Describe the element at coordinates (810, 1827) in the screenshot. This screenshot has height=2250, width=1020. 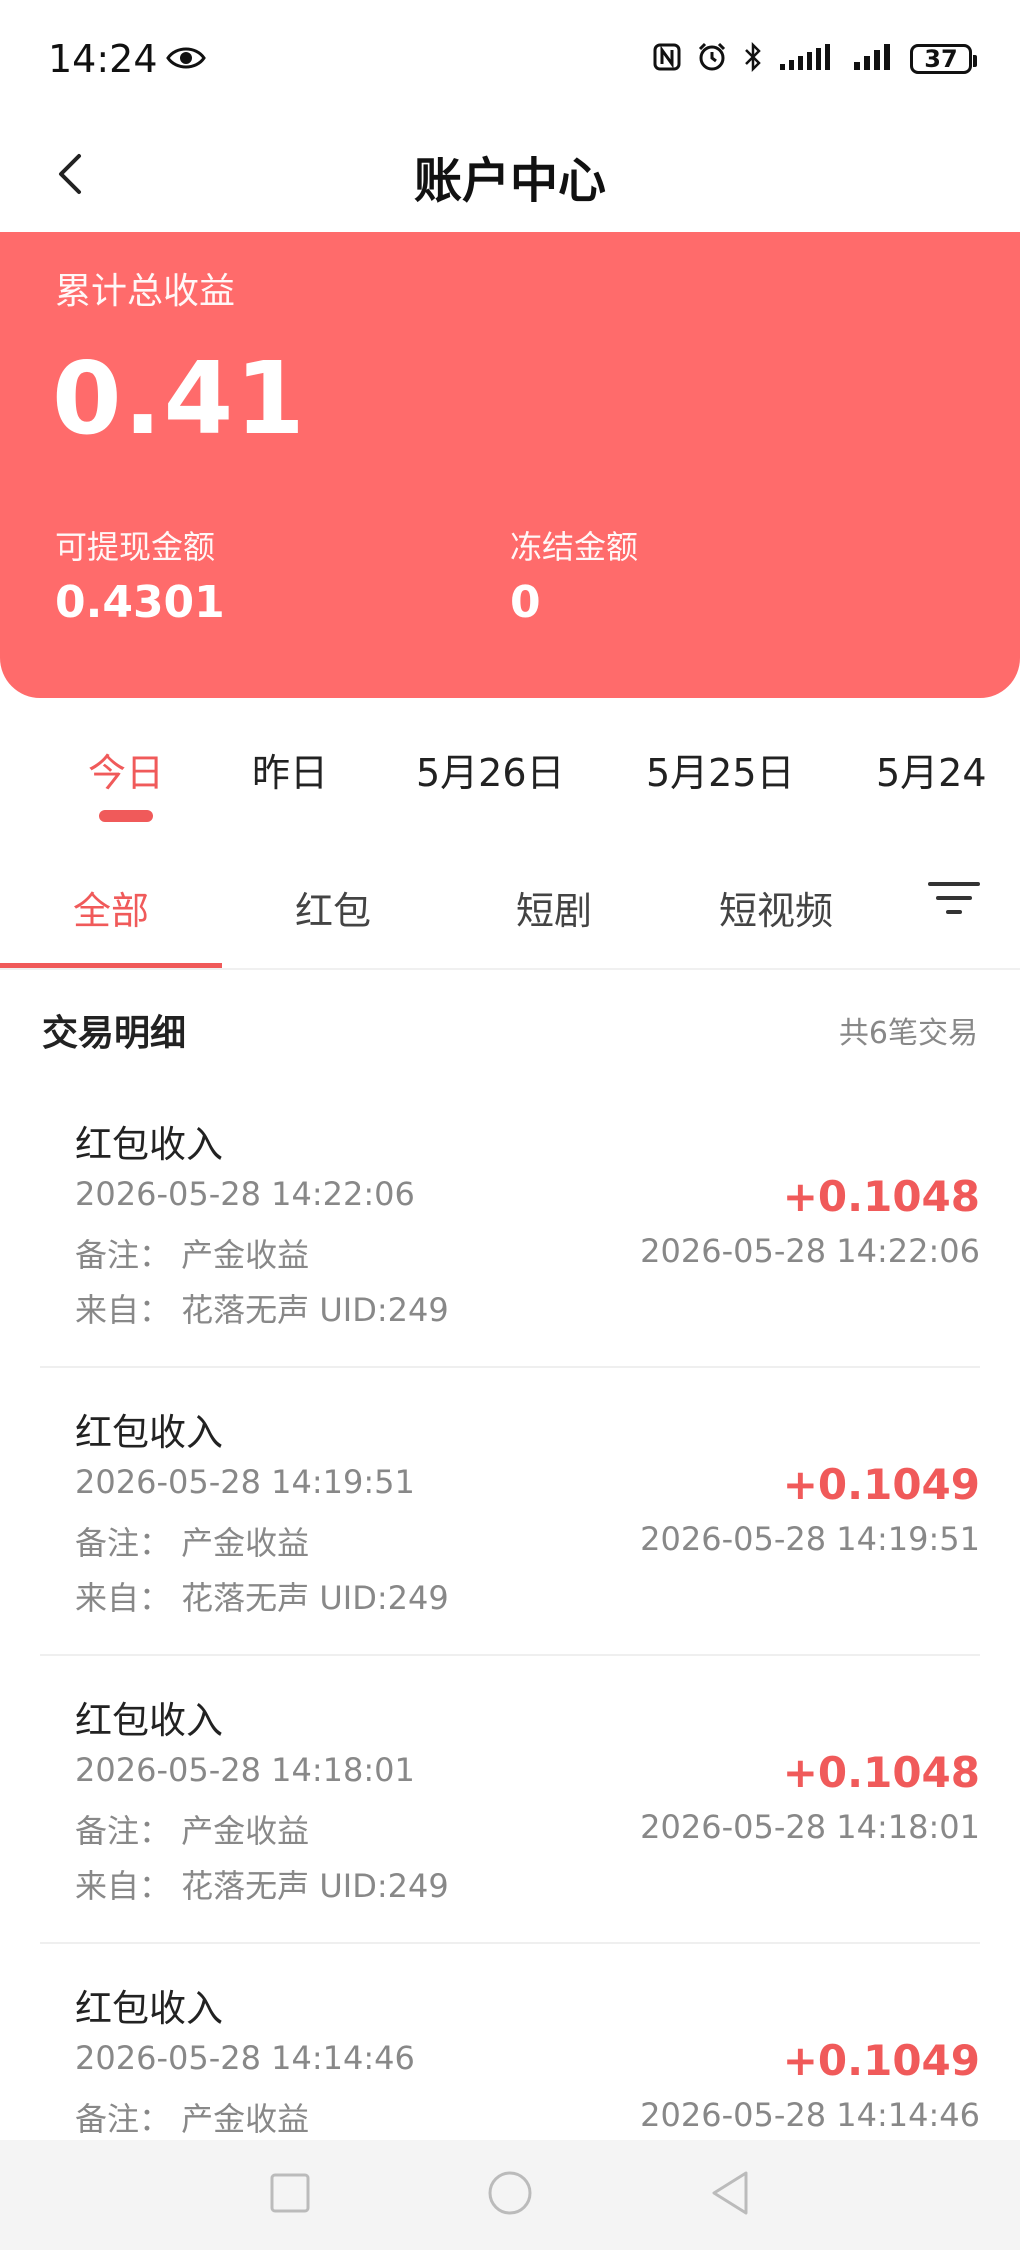
I see `transaction-time-right: 2026-05-28 14:18:01` at that location.